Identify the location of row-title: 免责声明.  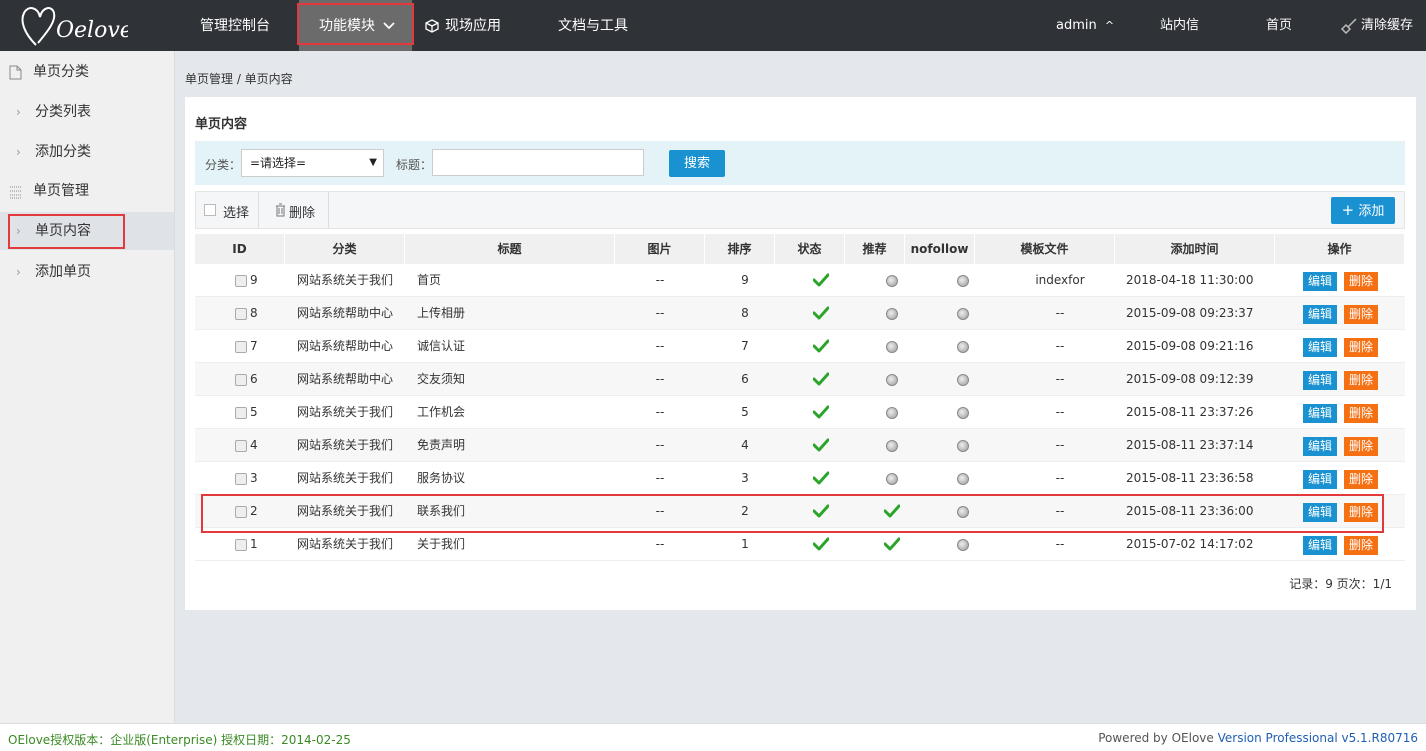
(441, 445).